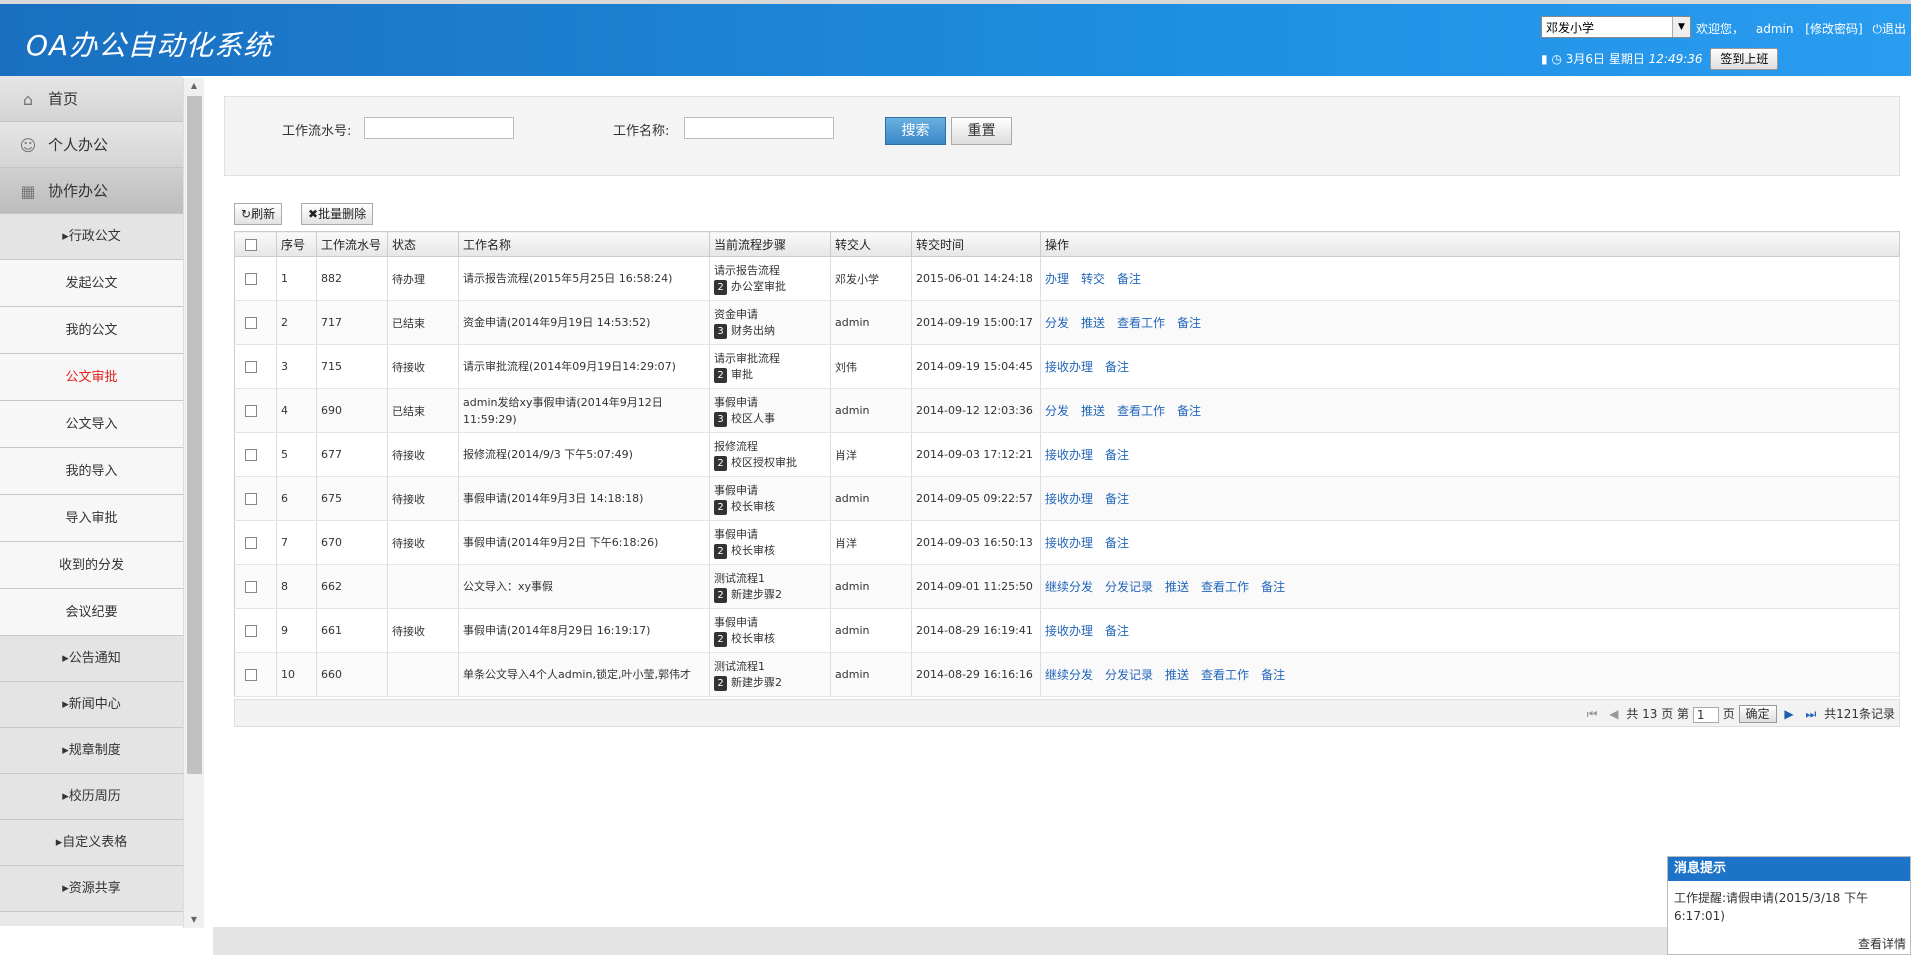 The width and height of the screenshot is (1911, 955). Describe the element at coordinates (759, 128) in the screenshot. I see `work-name-input` at that location.